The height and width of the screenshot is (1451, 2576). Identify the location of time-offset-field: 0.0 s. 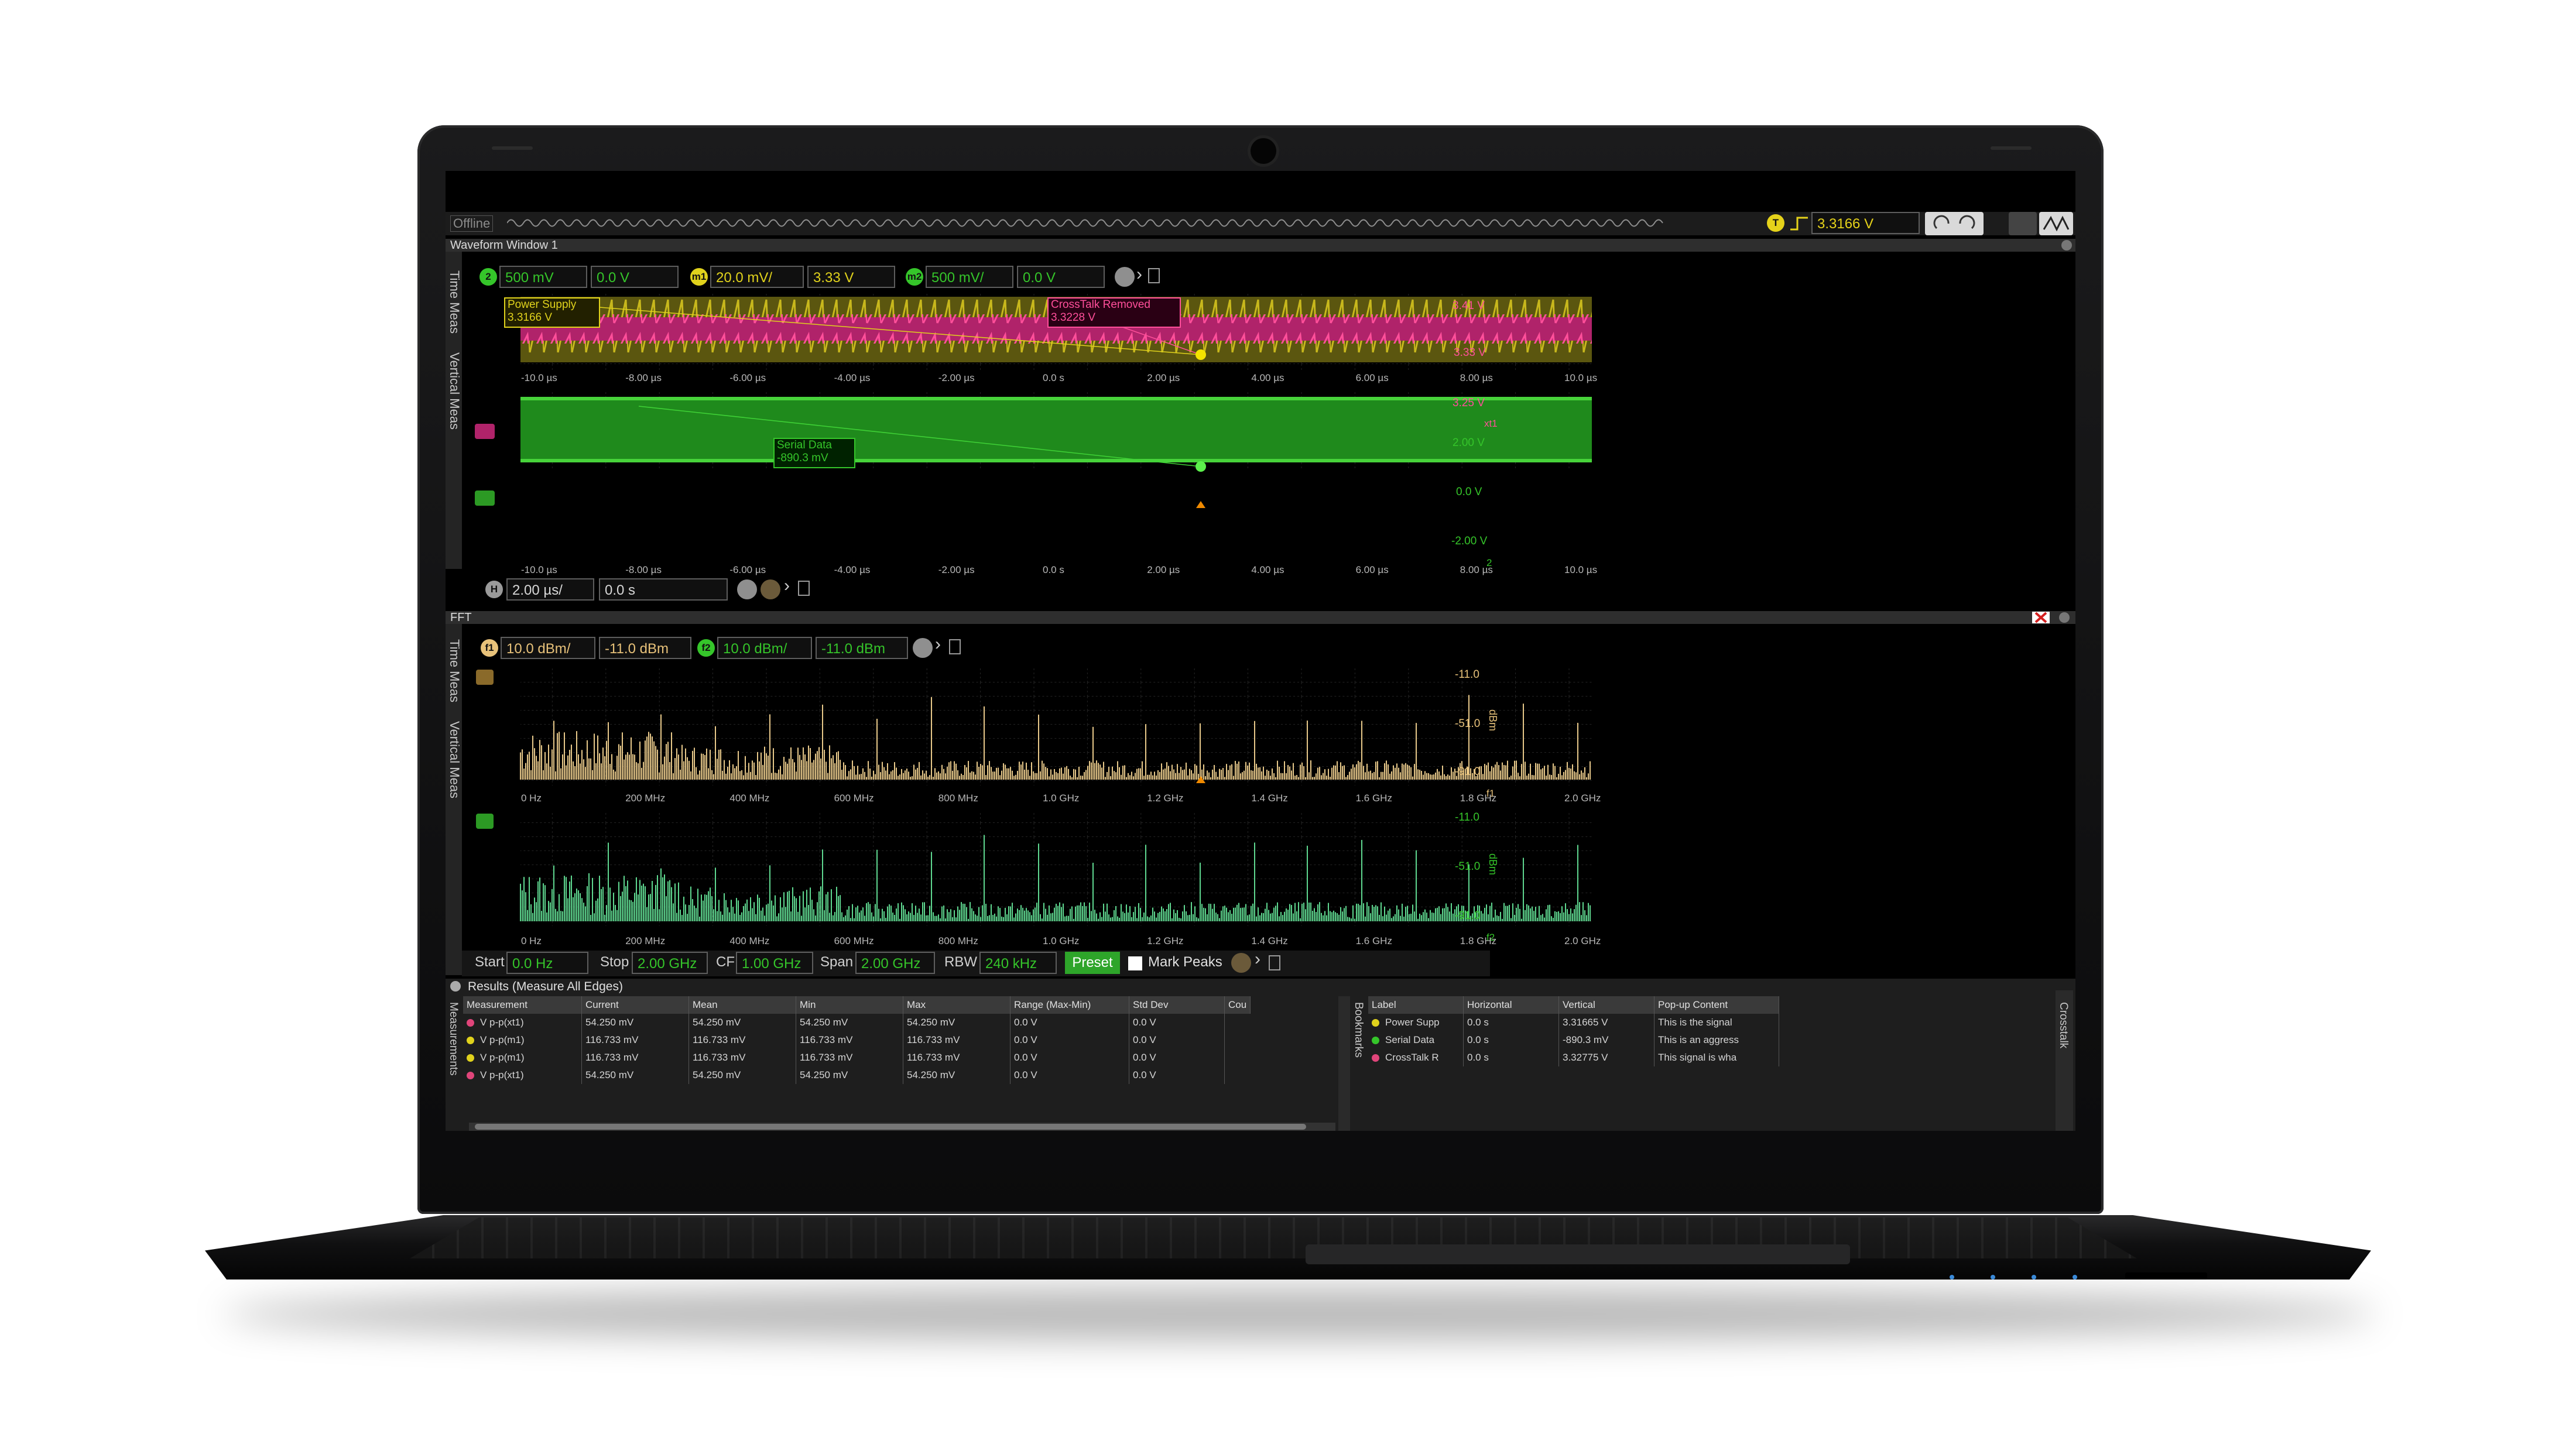
(663, 589).